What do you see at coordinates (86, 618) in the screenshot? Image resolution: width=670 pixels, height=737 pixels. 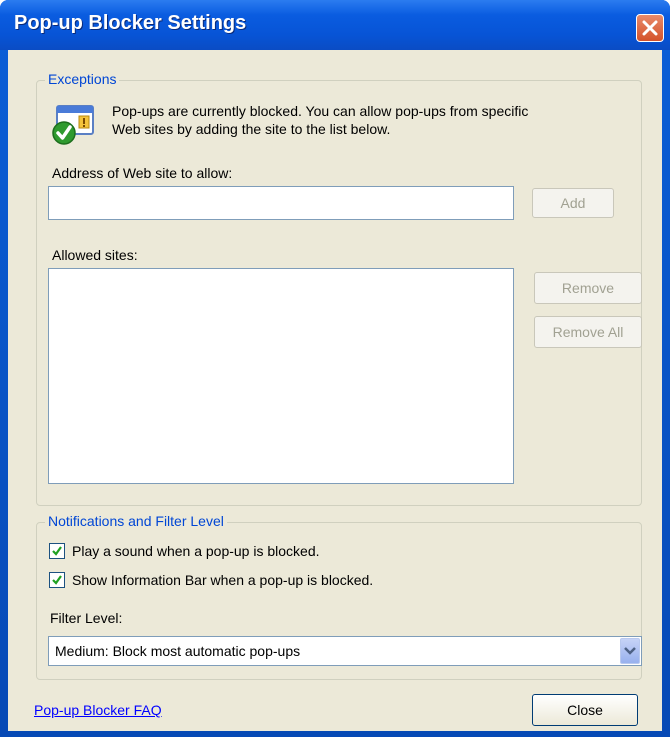 I see `filter-level-label: Filter Level:` at bounding box center [86, 618].